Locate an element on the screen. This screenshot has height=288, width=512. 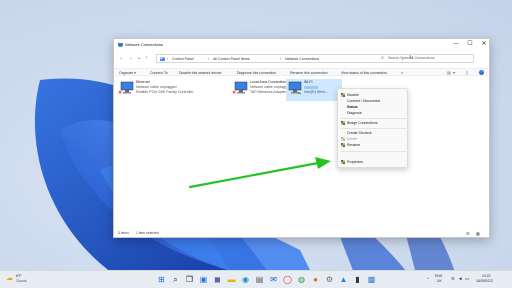
firefox-icon: ● is located at coordinates (315, 279).